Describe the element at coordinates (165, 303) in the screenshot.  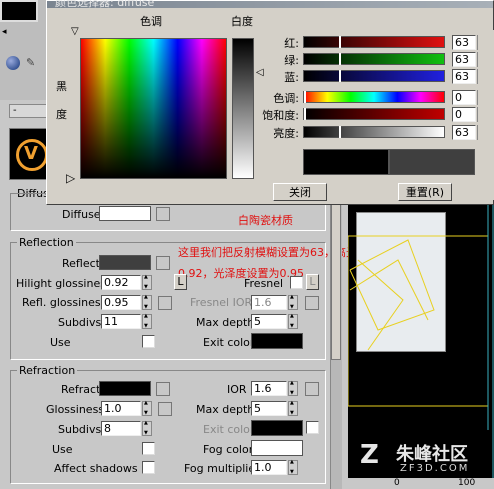
I see `refl-glossiness-map-button` at that location.